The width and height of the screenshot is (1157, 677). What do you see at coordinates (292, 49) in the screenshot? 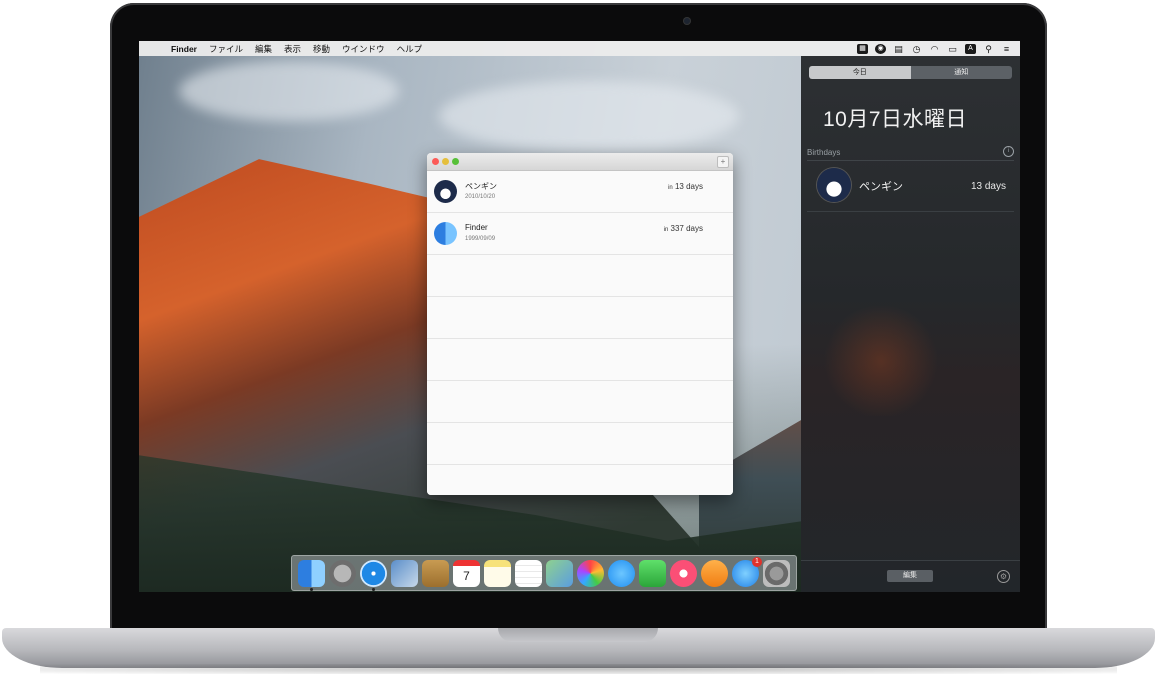
I see `menu-view: 表示` at bounding box center [292, 49].